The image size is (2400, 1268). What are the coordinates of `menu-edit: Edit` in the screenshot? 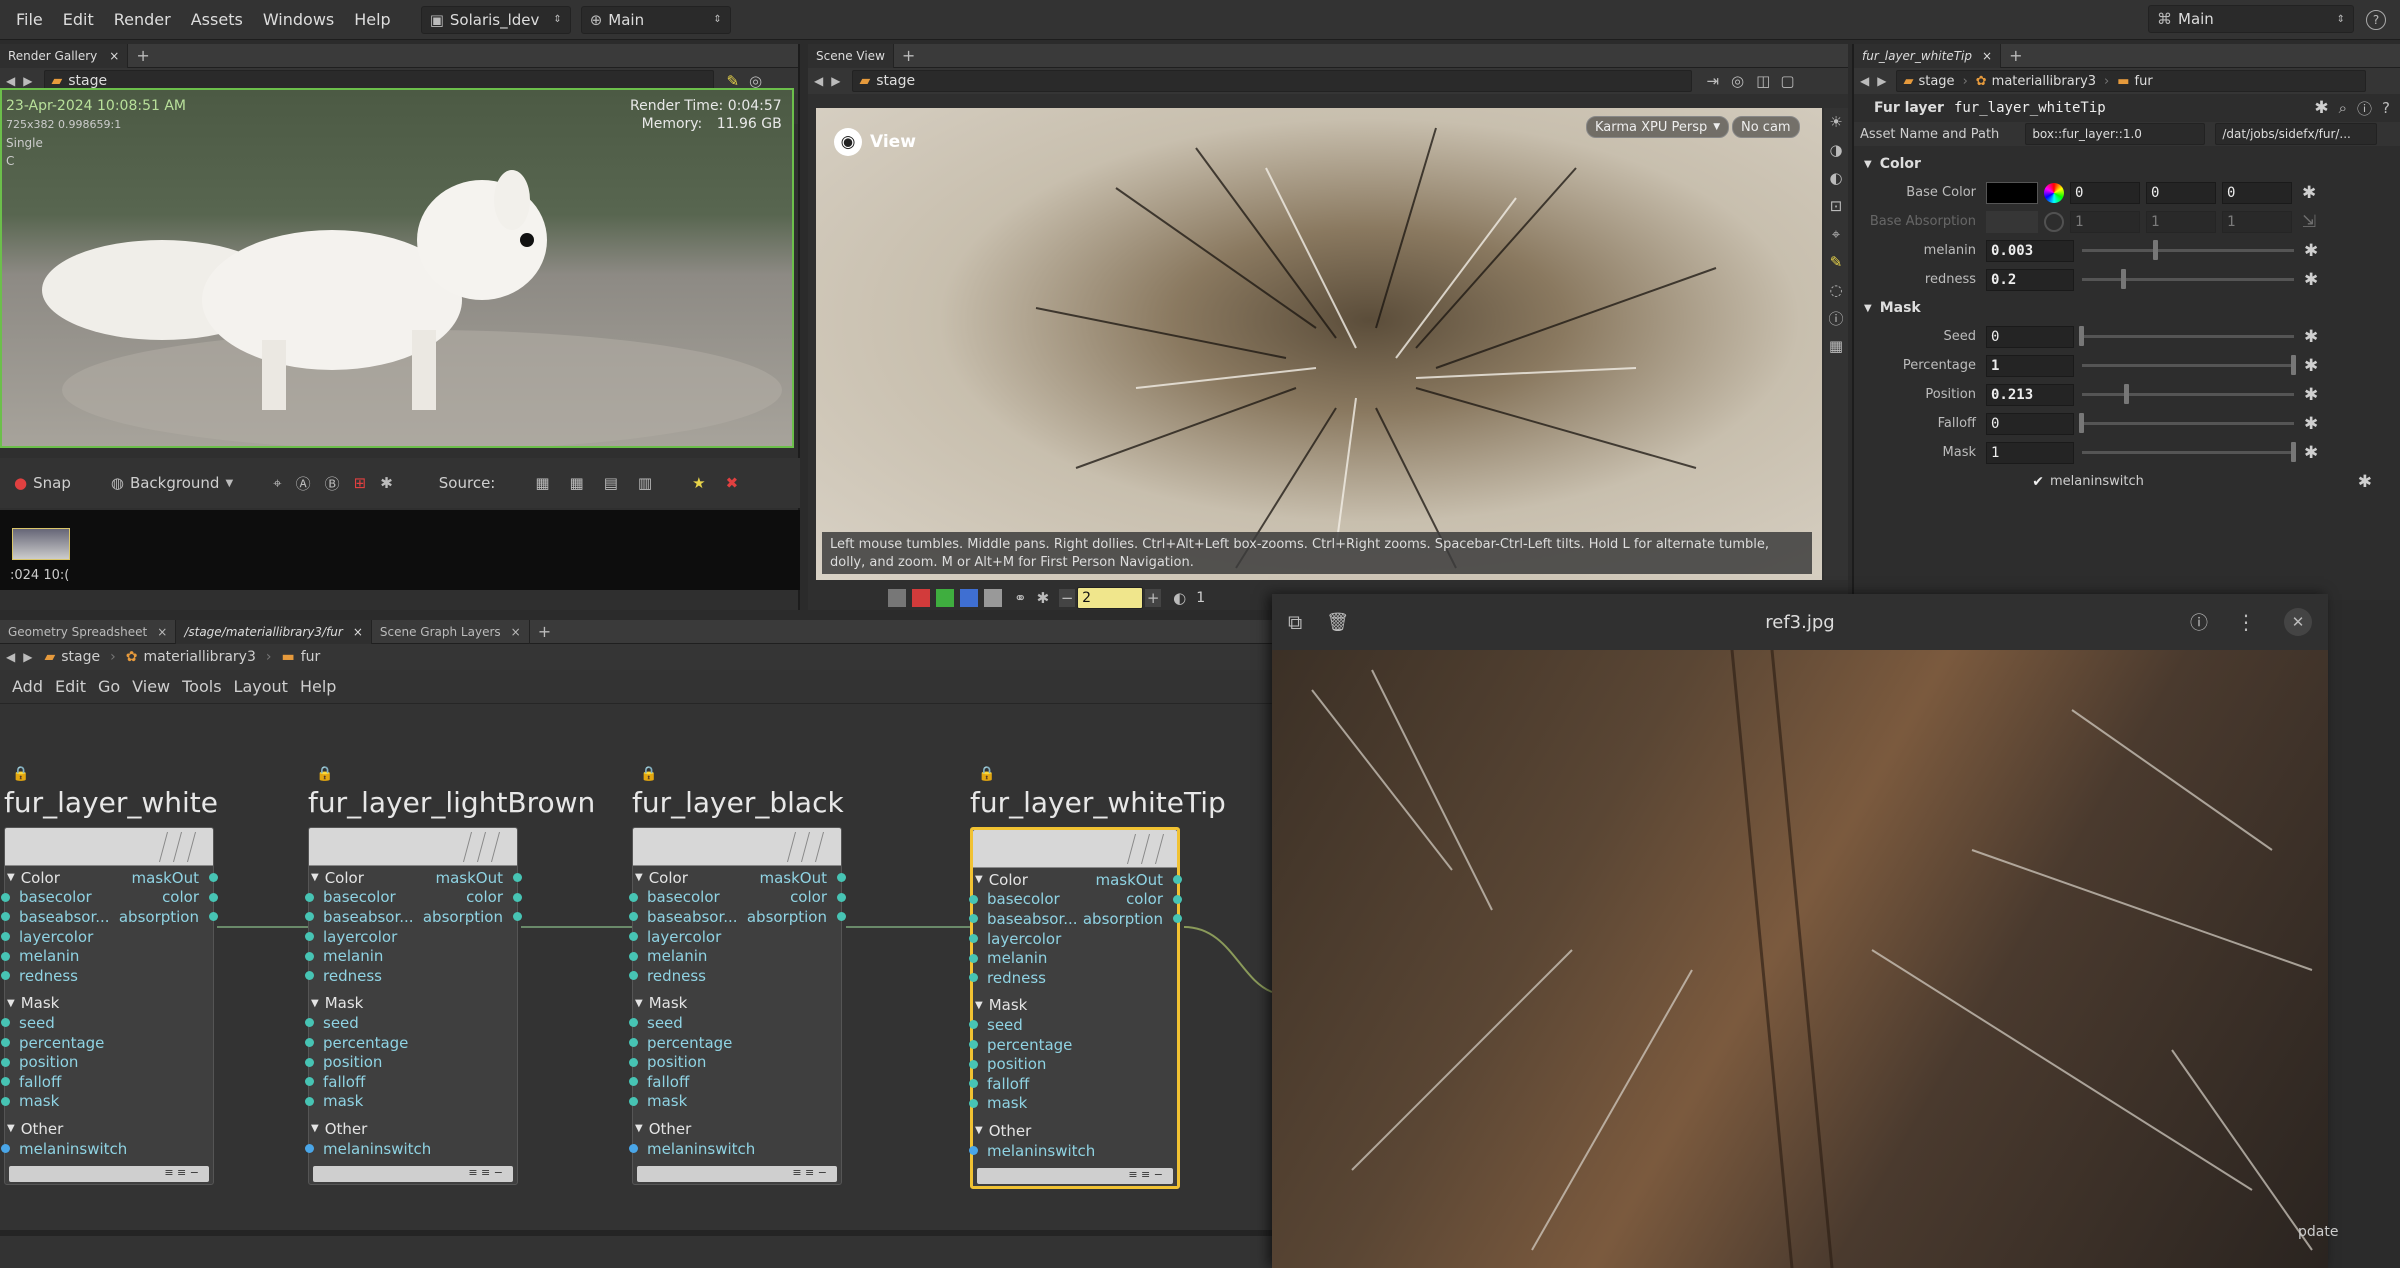 It's located at (78, 19).